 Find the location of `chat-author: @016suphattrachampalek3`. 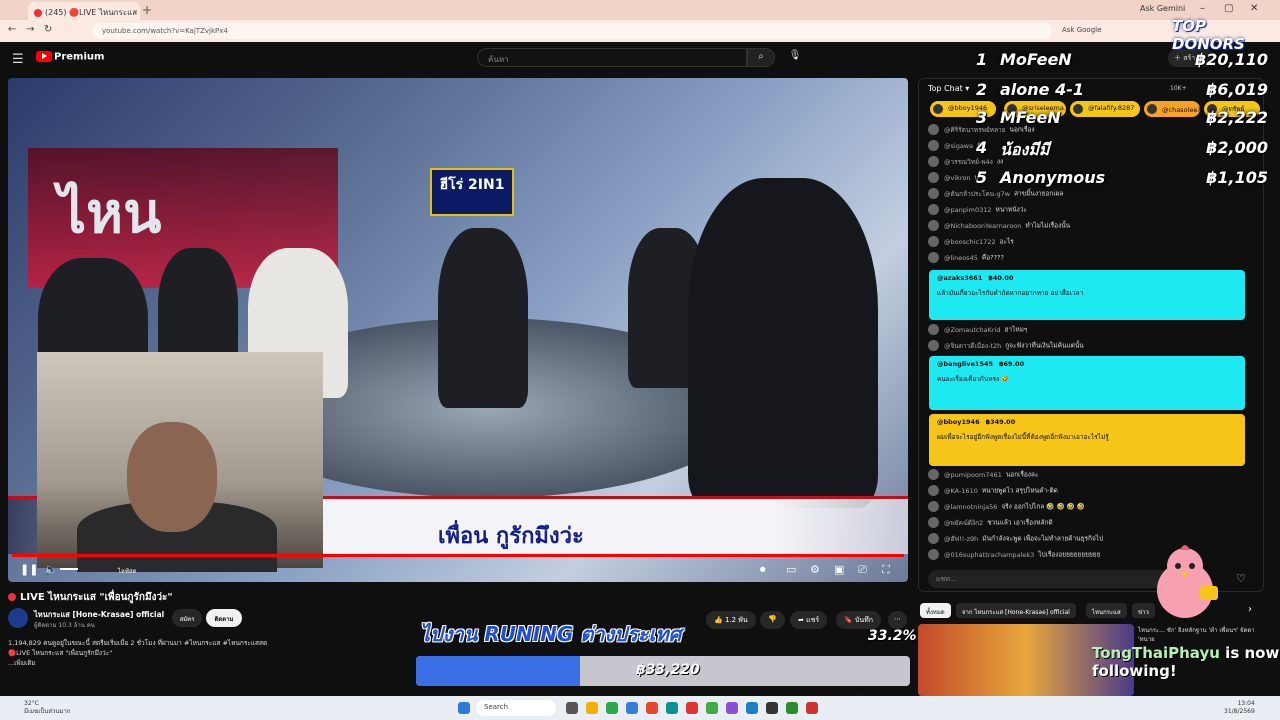

chat-author: @016suphattrachampalek3 is located at coordinates (989, 555).